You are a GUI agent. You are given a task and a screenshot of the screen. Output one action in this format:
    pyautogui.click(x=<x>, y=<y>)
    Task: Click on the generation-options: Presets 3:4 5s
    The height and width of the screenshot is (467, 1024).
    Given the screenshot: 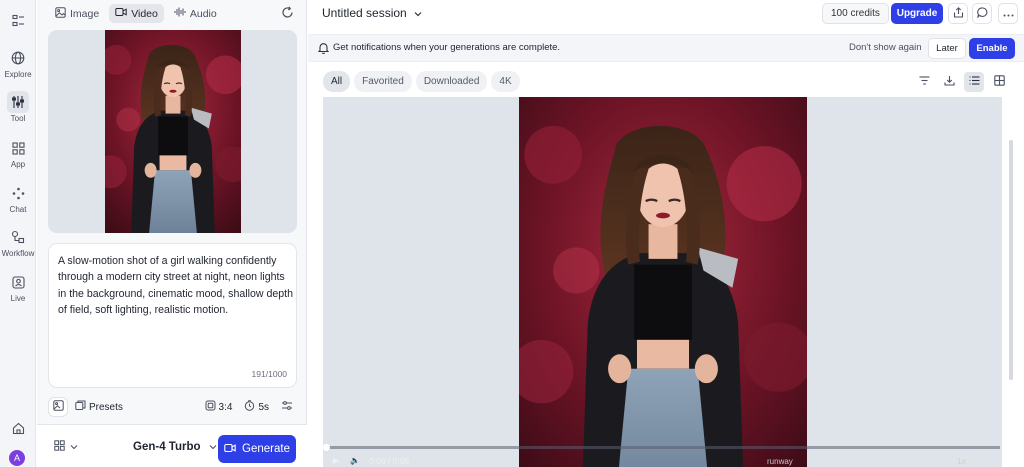 What is the action you would take?
    pyautogui.click(x=172, y=407)
    